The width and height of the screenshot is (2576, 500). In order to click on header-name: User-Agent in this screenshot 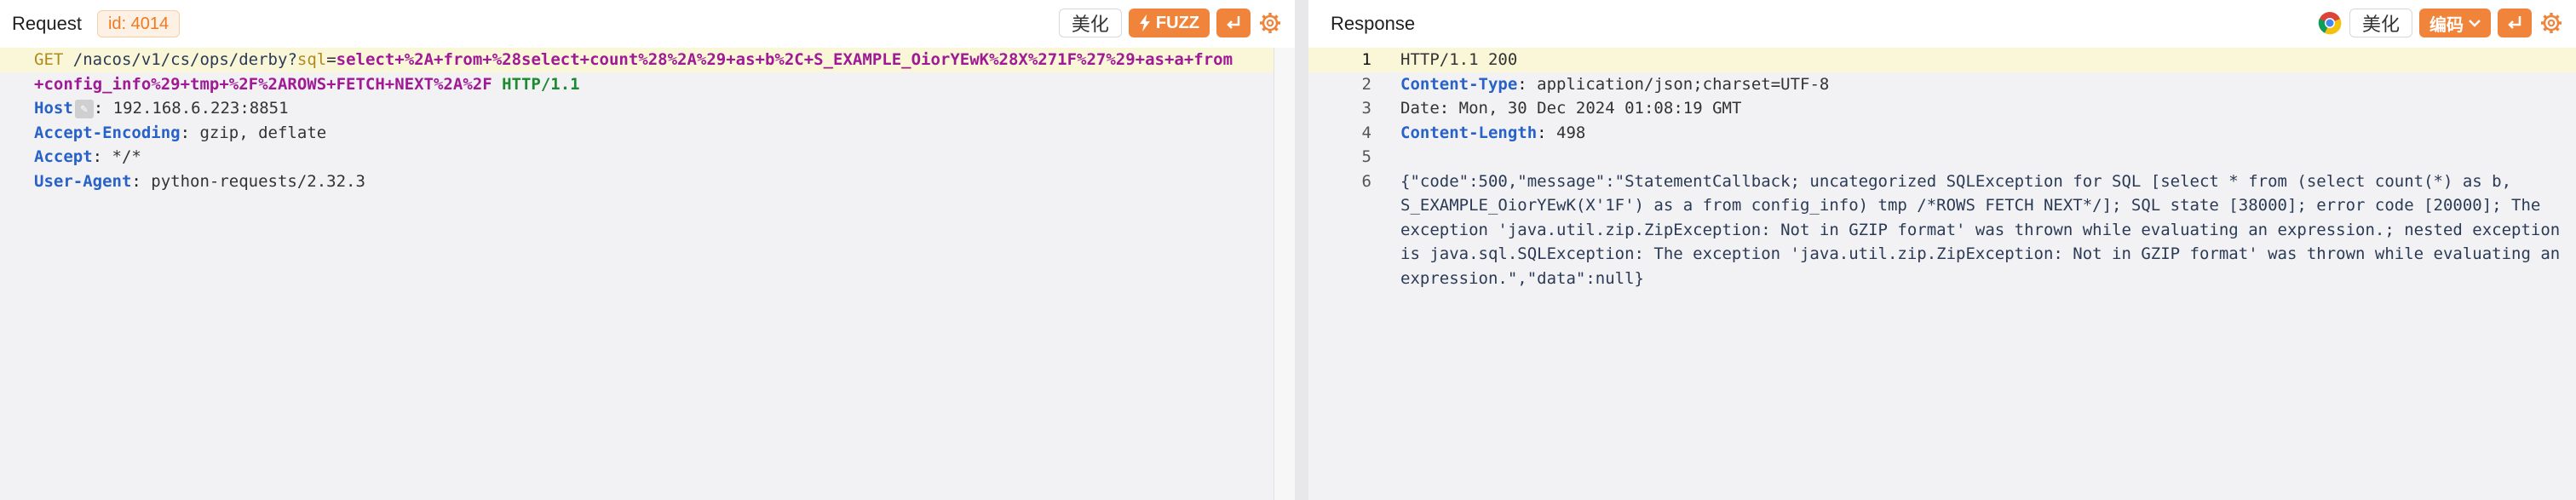, I will do `click(83, 181)`.